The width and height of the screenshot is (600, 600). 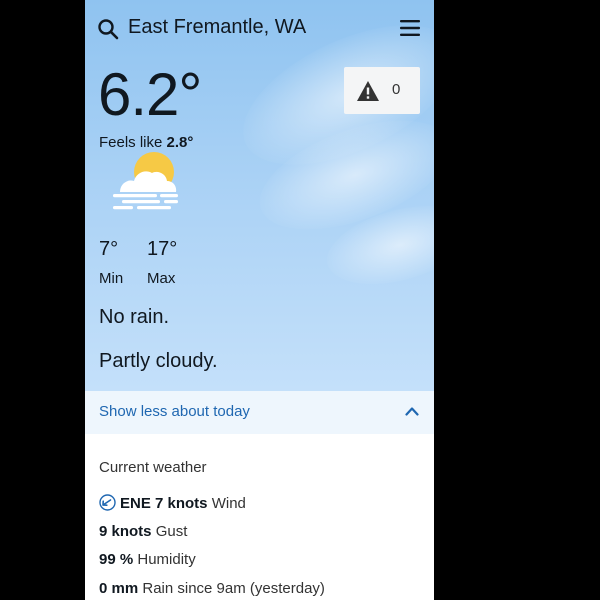 What do you see at coordinates (396, 89) in the screenshot?
I see `warnings-count: 0` at bounding box center [396, 89].